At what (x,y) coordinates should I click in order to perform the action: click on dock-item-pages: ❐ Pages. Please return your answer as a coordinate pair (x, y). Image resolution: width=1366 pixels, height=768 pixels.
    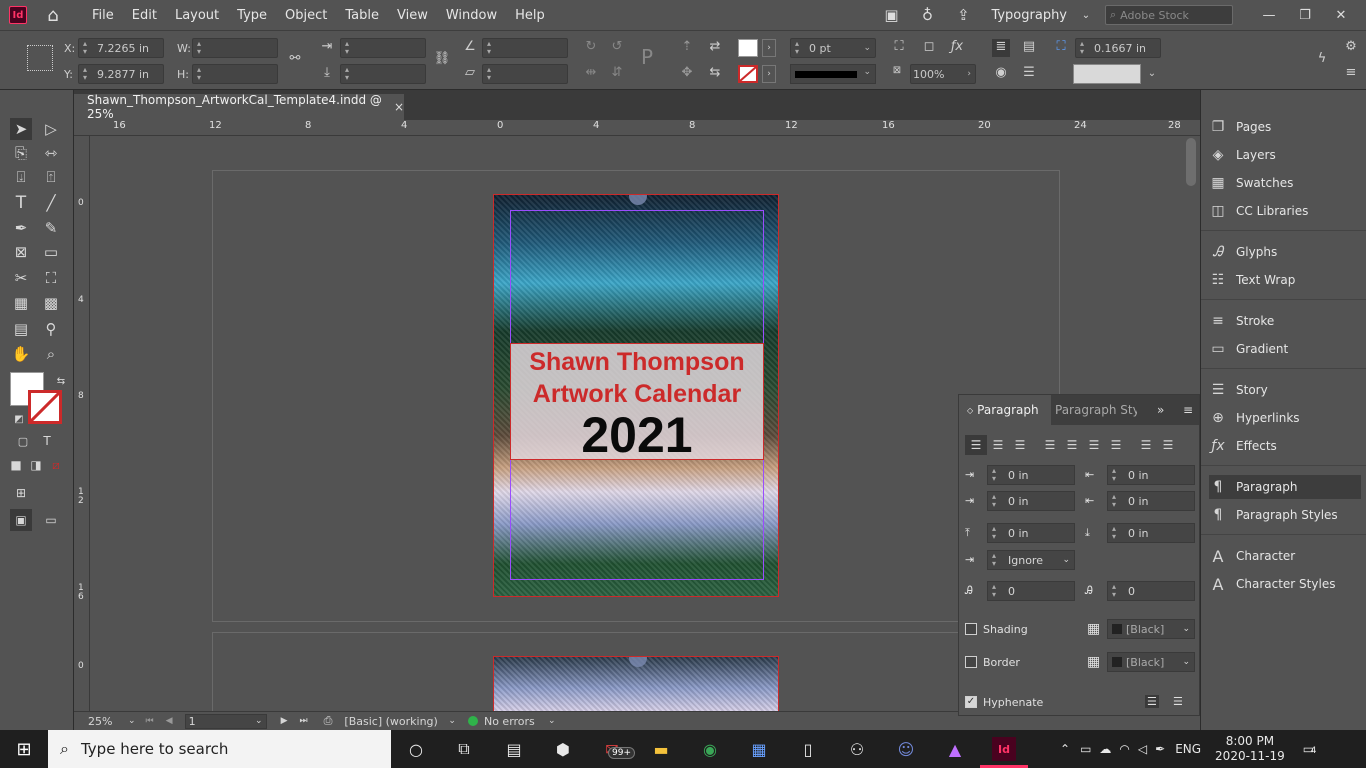
    Looking at the image, I should click on (1285, 127).